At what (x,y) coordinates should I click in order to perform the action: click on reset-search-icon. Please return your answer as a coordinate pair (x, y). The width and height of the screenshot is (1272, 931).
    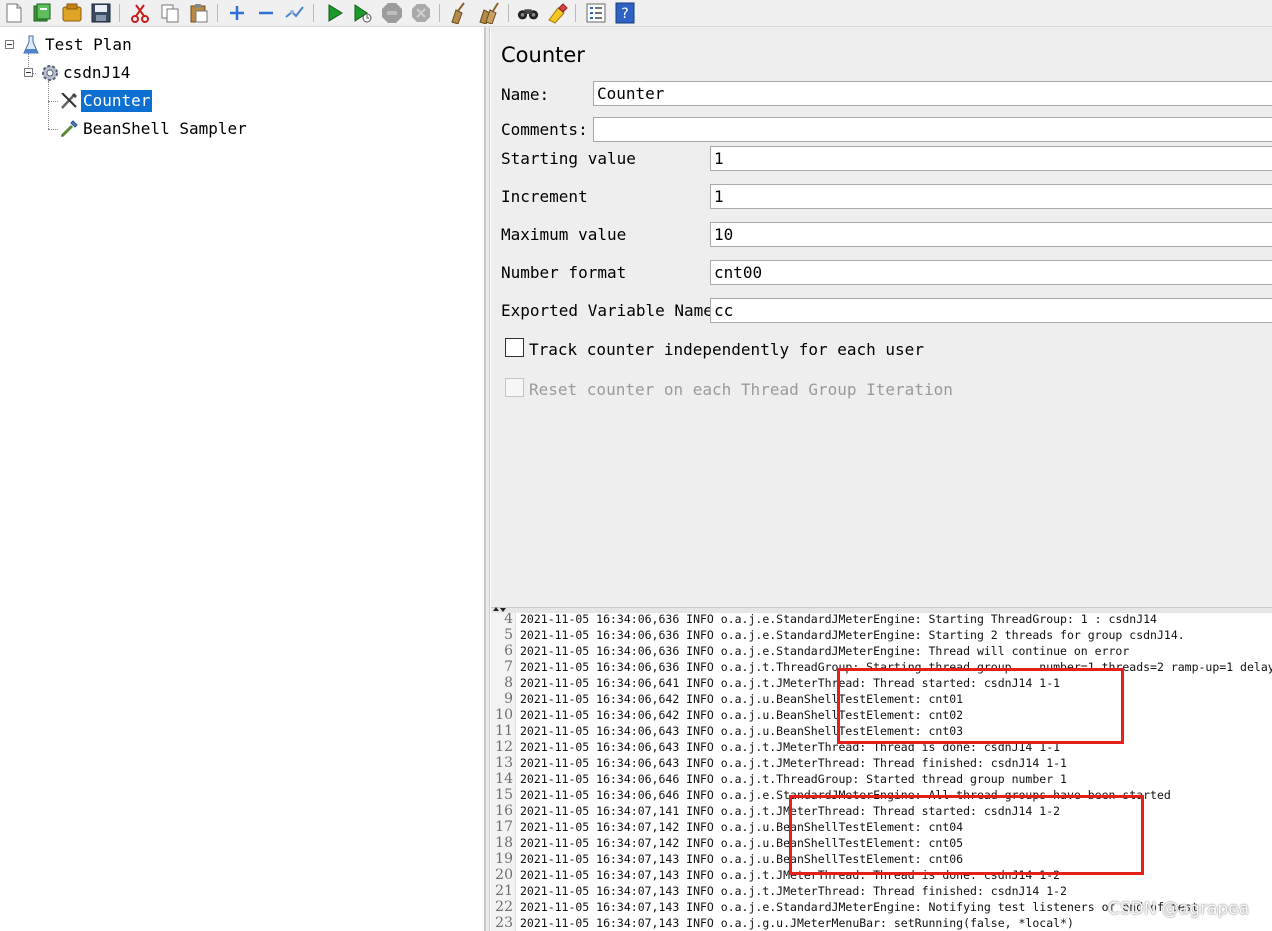
    Looking at the image, I should click on (557, 13).